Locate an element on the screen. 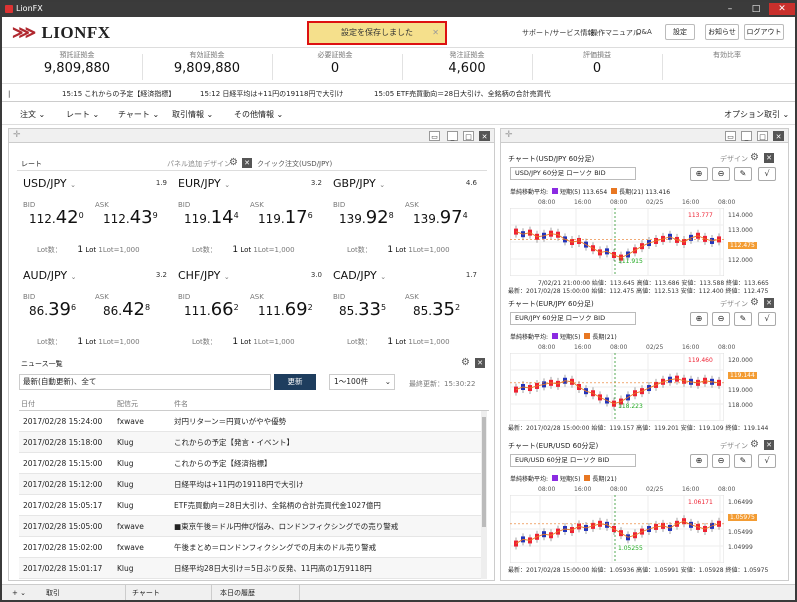  pair-name: USD/JPY ⌄ is located at coordinates (49, 183).